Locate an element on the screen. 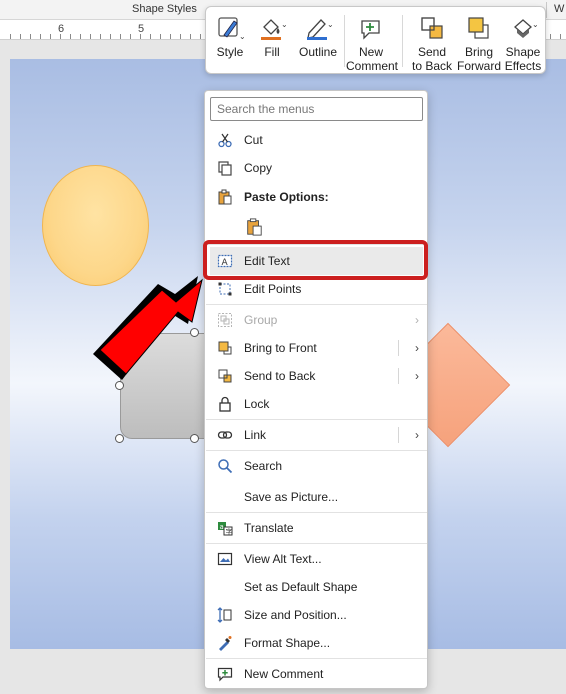 The image size is (566, 694). bring-to-front-icon is located at coordinates (225, 348).